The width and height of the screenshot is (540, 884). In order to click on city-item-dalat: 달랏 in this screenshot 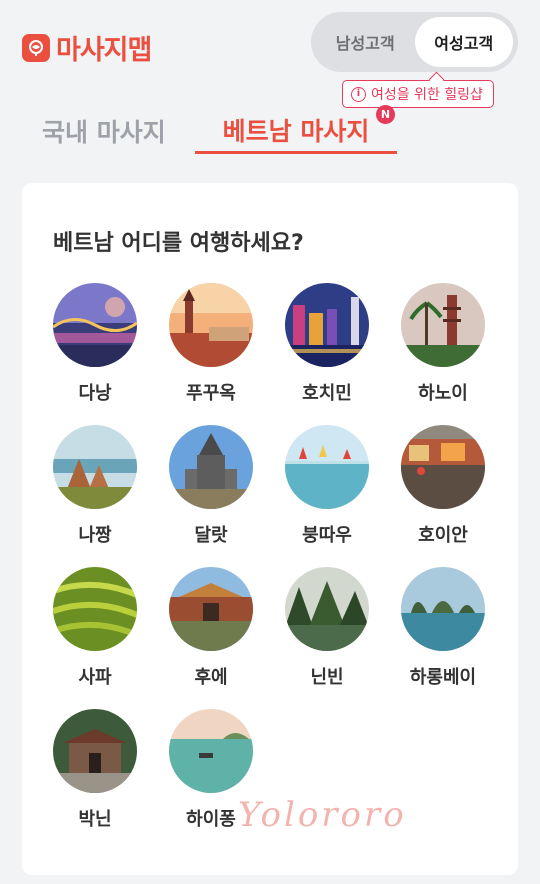, I will do `click(211, 486)`.